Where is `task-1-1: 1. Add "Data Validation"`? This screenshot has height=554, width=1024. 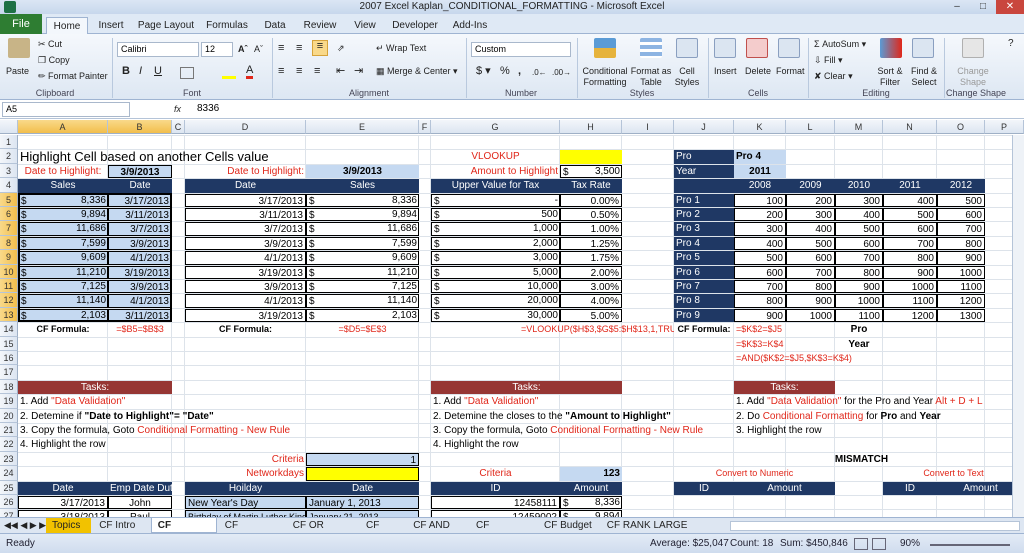 task-1-1: 1. Add "Data Validation" is located at coordinates (218, 401).